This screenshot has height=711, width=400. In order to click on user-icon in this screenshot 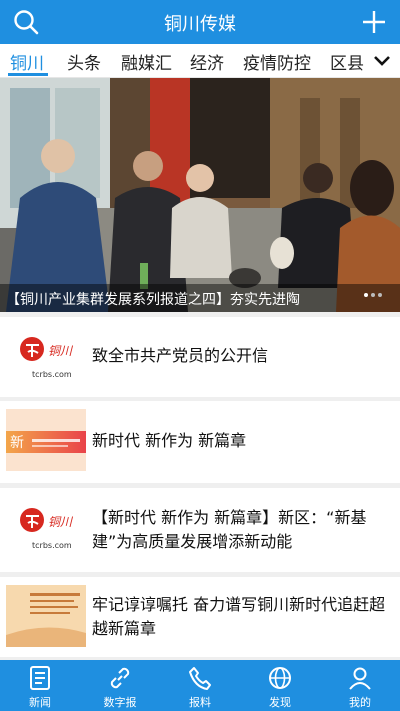, I will do `click(360, 678)`.